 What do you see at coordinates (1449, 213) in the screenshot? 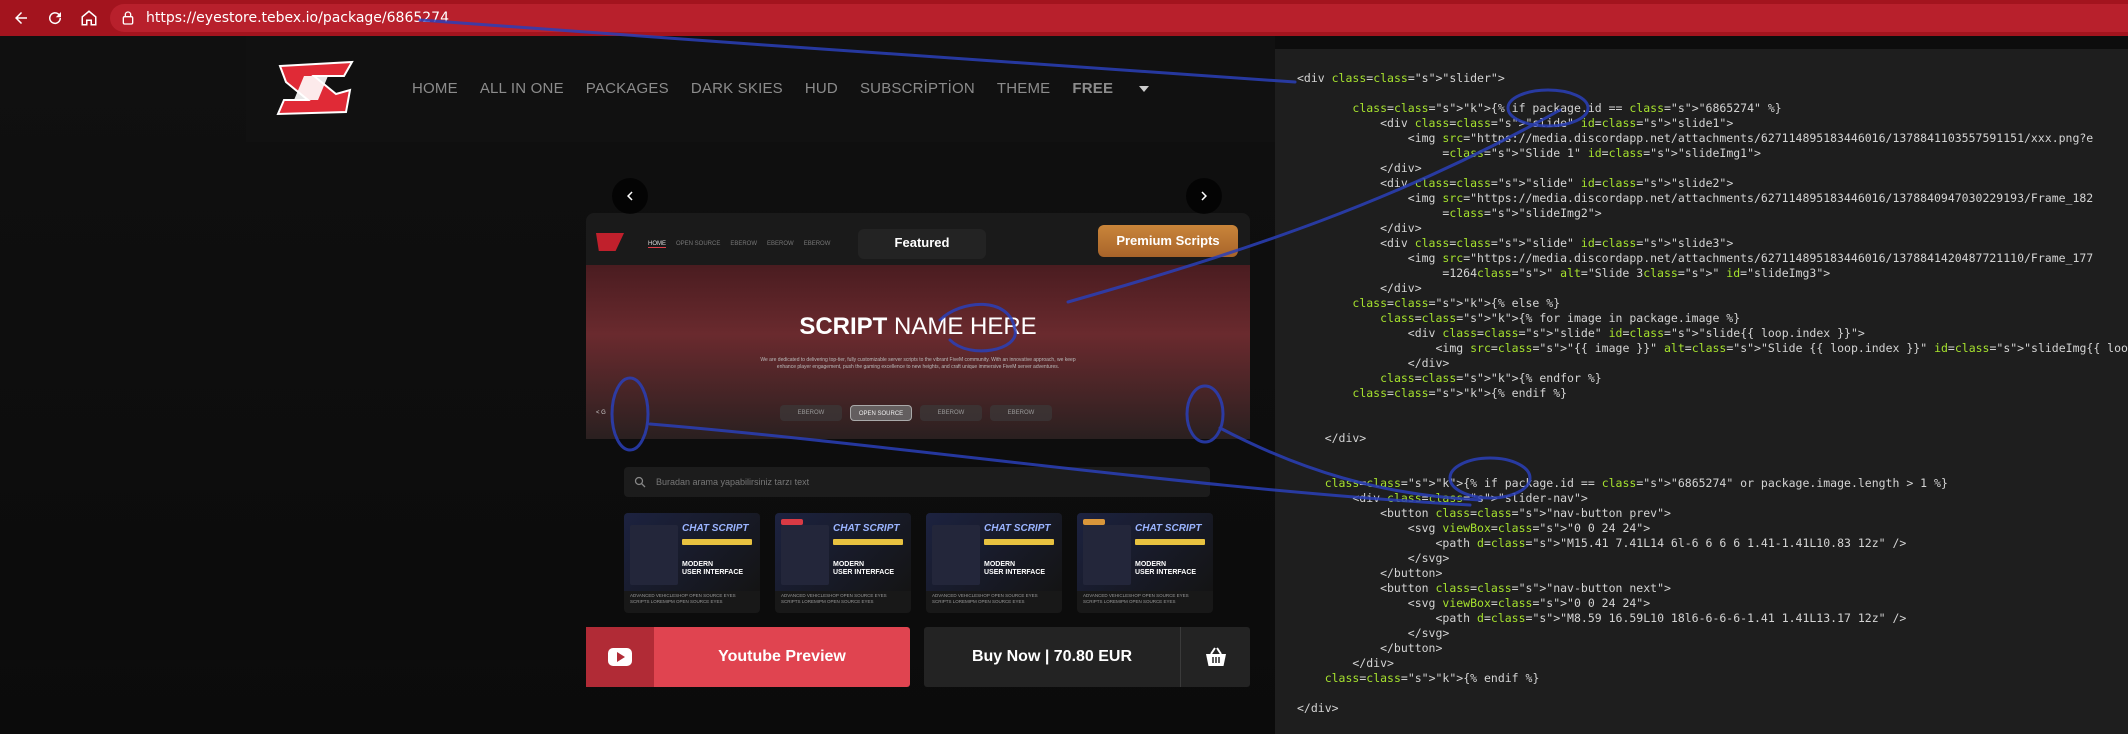
I see `code-line: =class="s">"slideImg2">` at bounding box center [1449, 213].